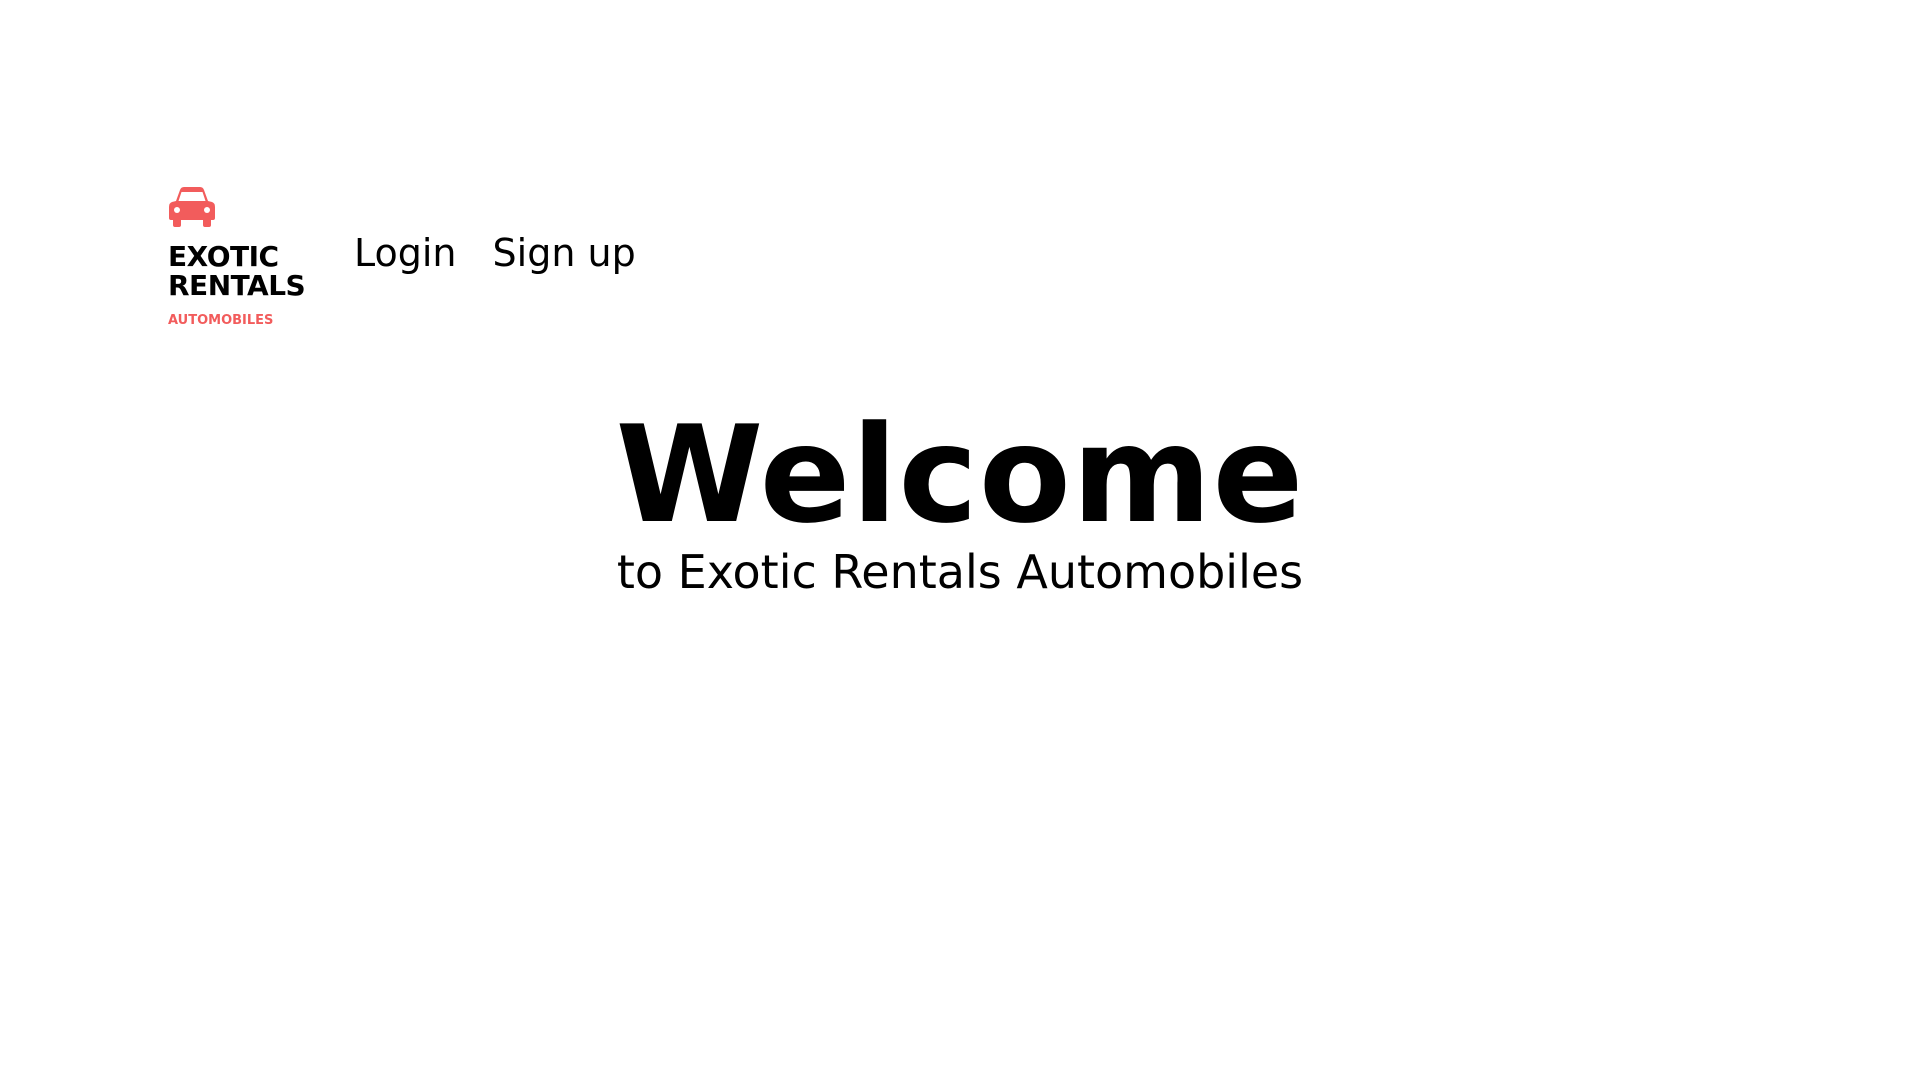 The image size is (1920, 1080). What do you see at coordinates (192, 207) in the screenshot?
I see `car-icon` at bounding box center [192, 207].